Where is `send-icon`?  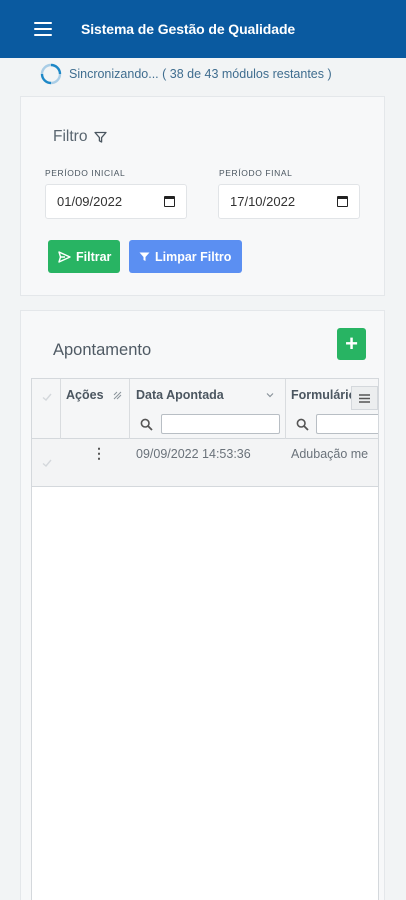 send-icon is located at coordinates (64, 256).